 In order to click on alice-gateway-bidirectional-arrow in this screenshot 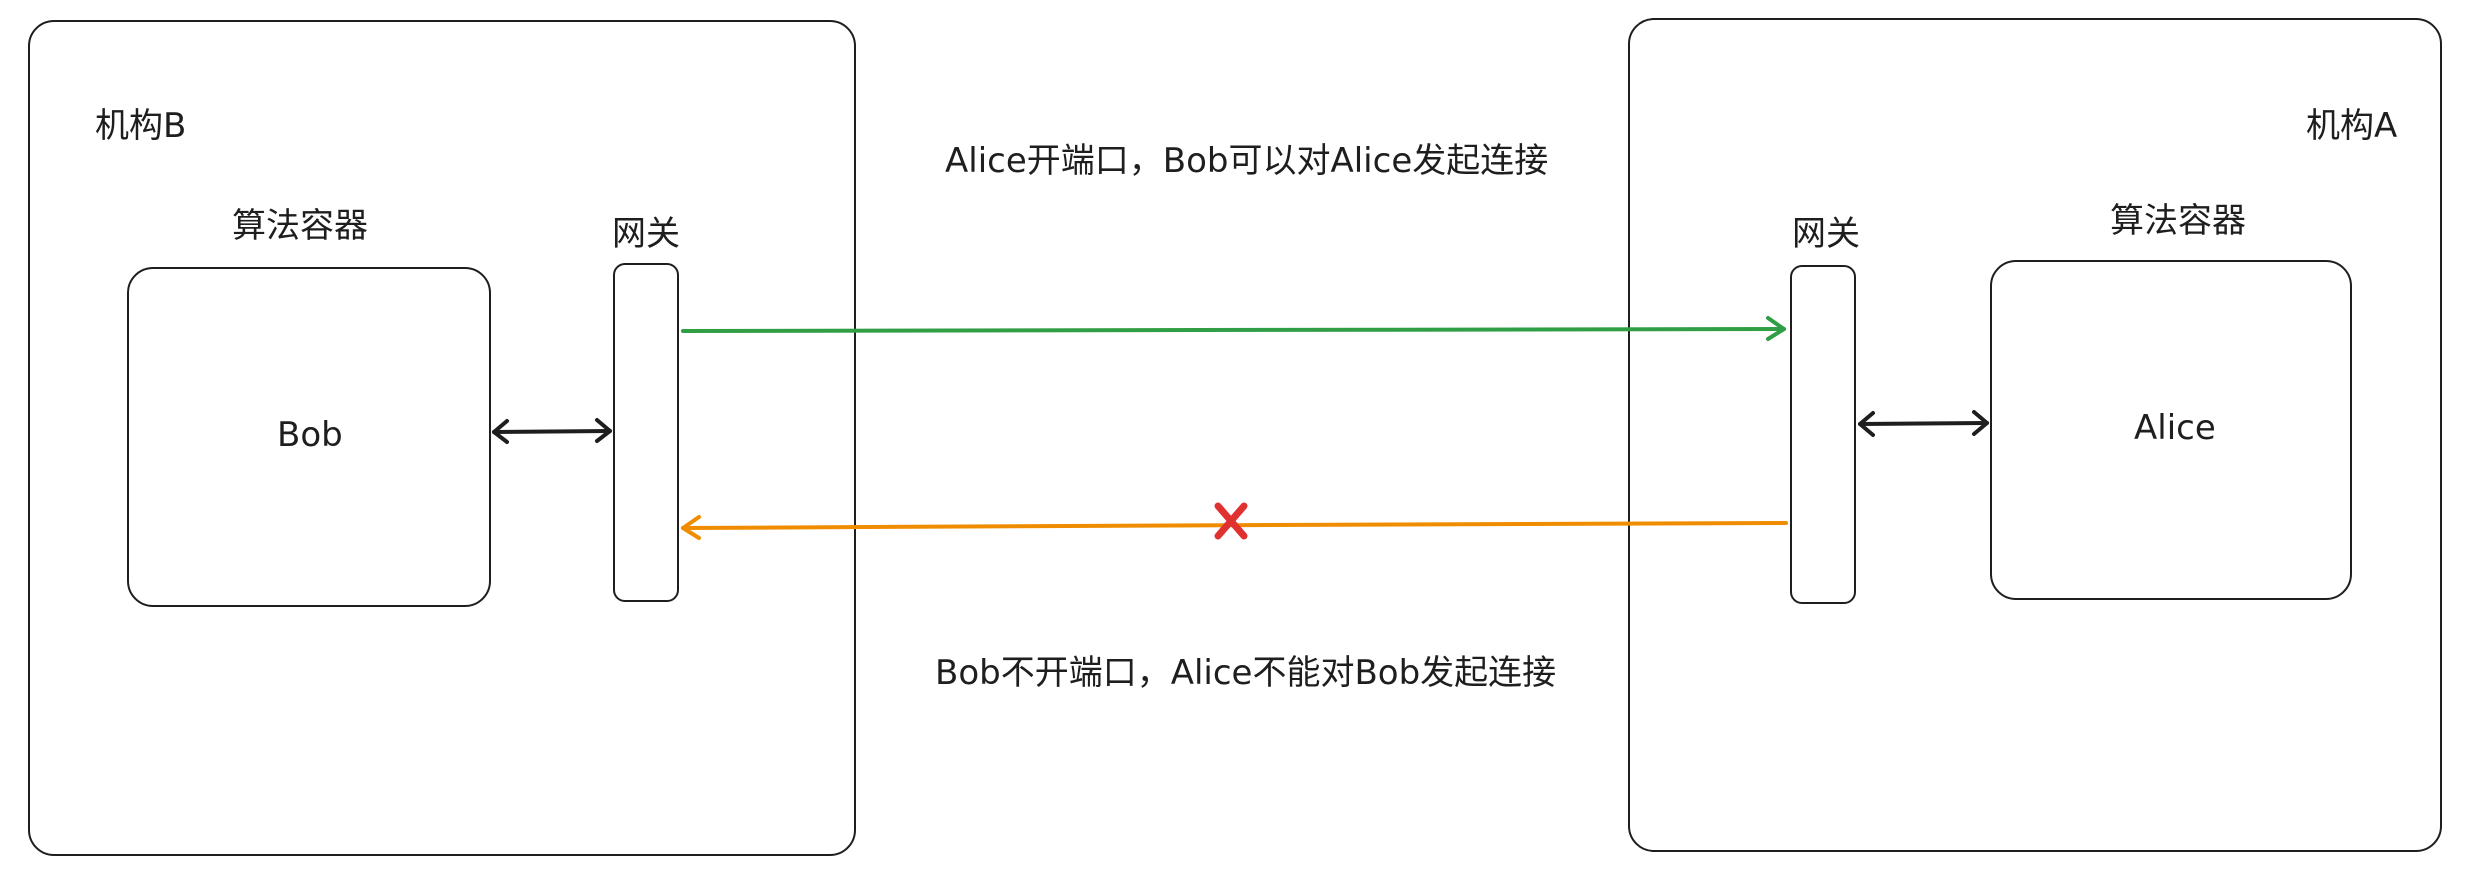, I will do `click(1923, 423)`.